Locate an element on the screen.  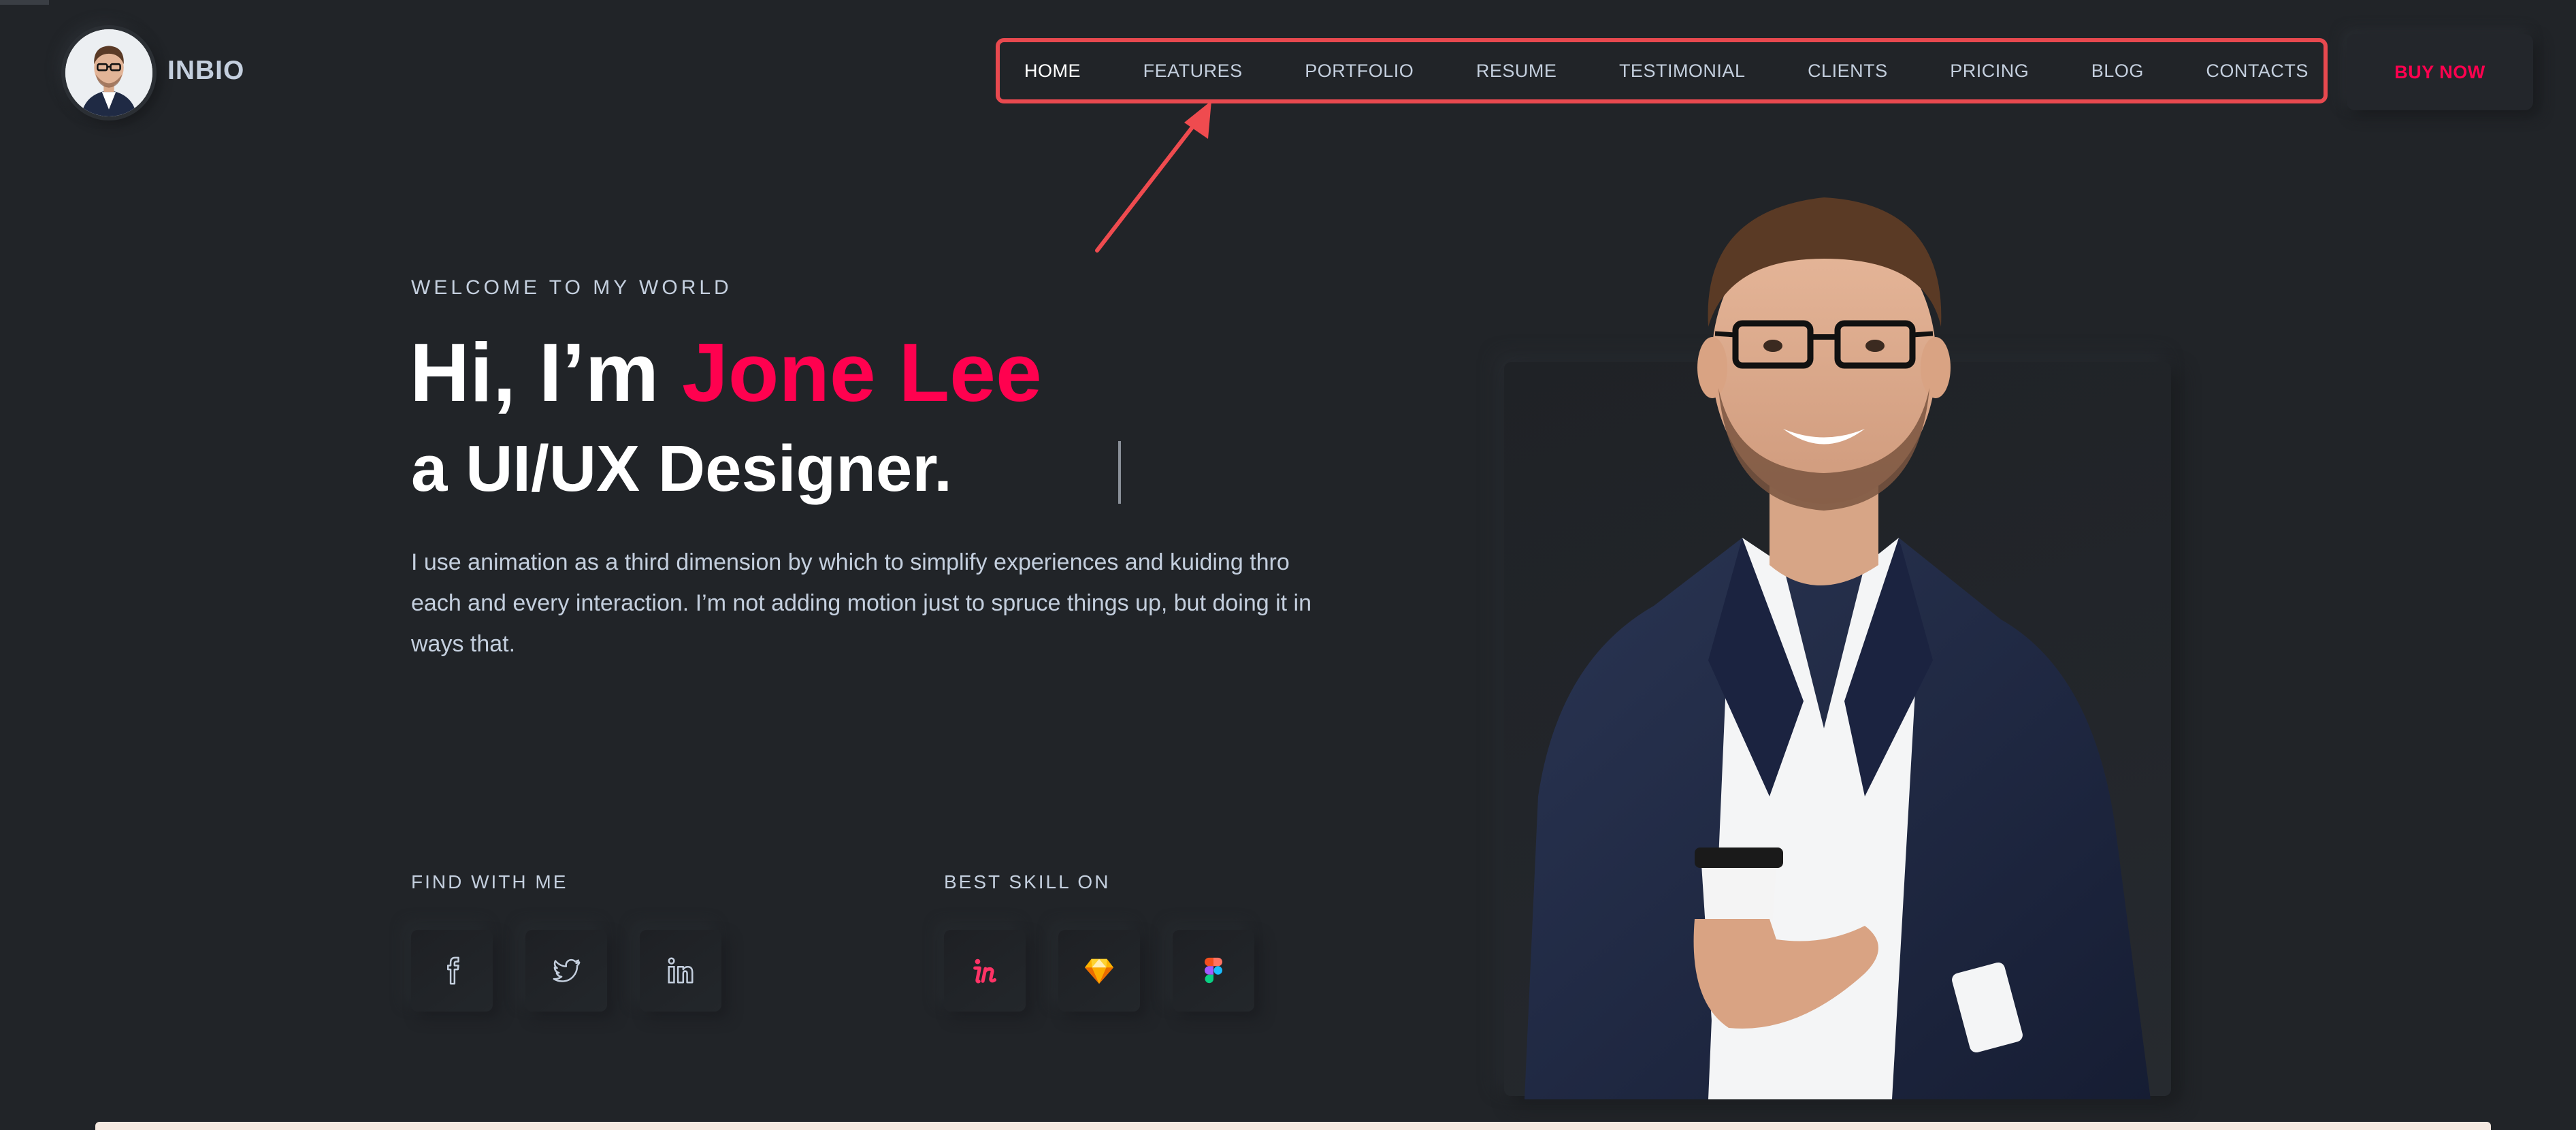
nav-item-home: HOME is located at coordinates (1052, 72).